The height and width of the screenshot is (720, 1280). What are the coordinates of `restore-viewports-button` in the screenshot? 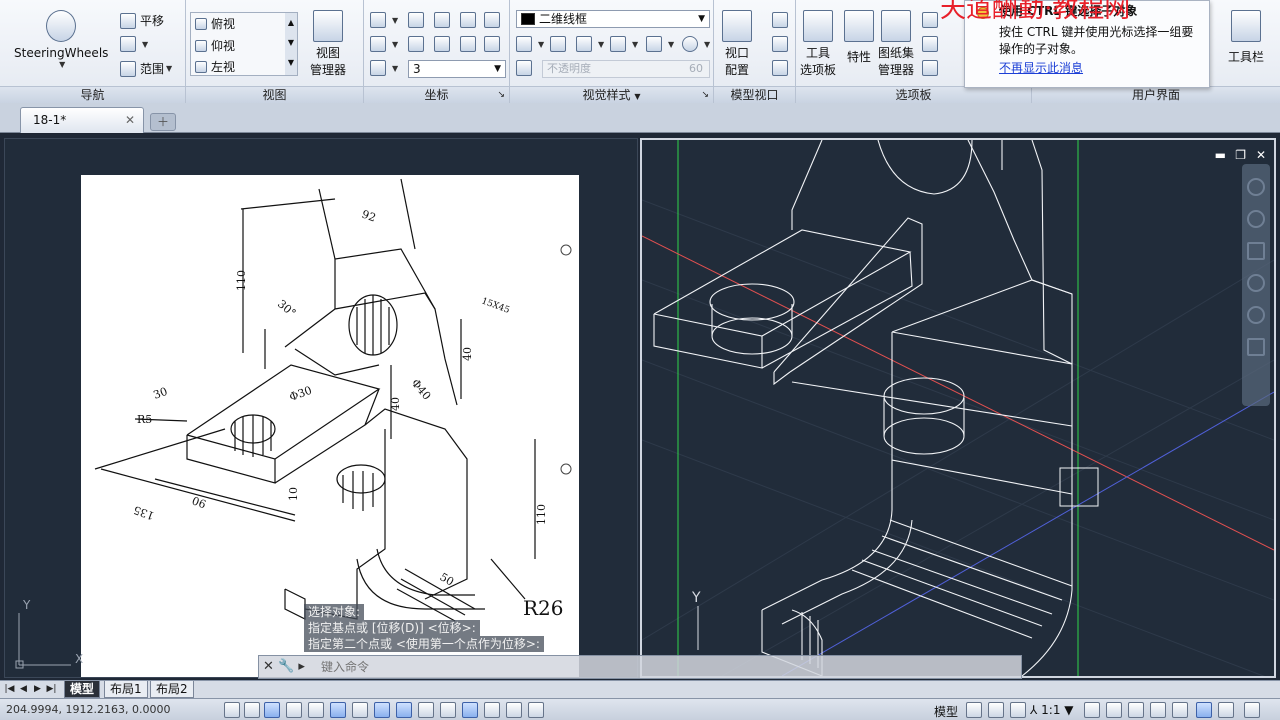 It's located at (782, 68).